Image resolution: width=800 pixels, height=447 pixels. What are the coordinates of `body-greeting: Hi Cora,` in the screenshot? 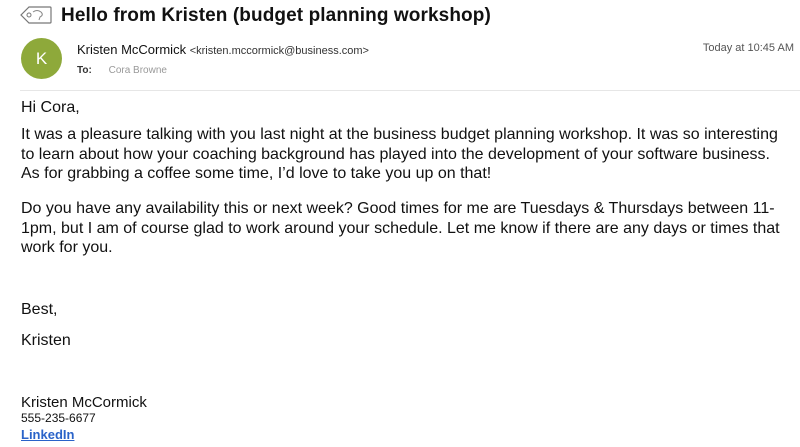 It's located at (50, 107).